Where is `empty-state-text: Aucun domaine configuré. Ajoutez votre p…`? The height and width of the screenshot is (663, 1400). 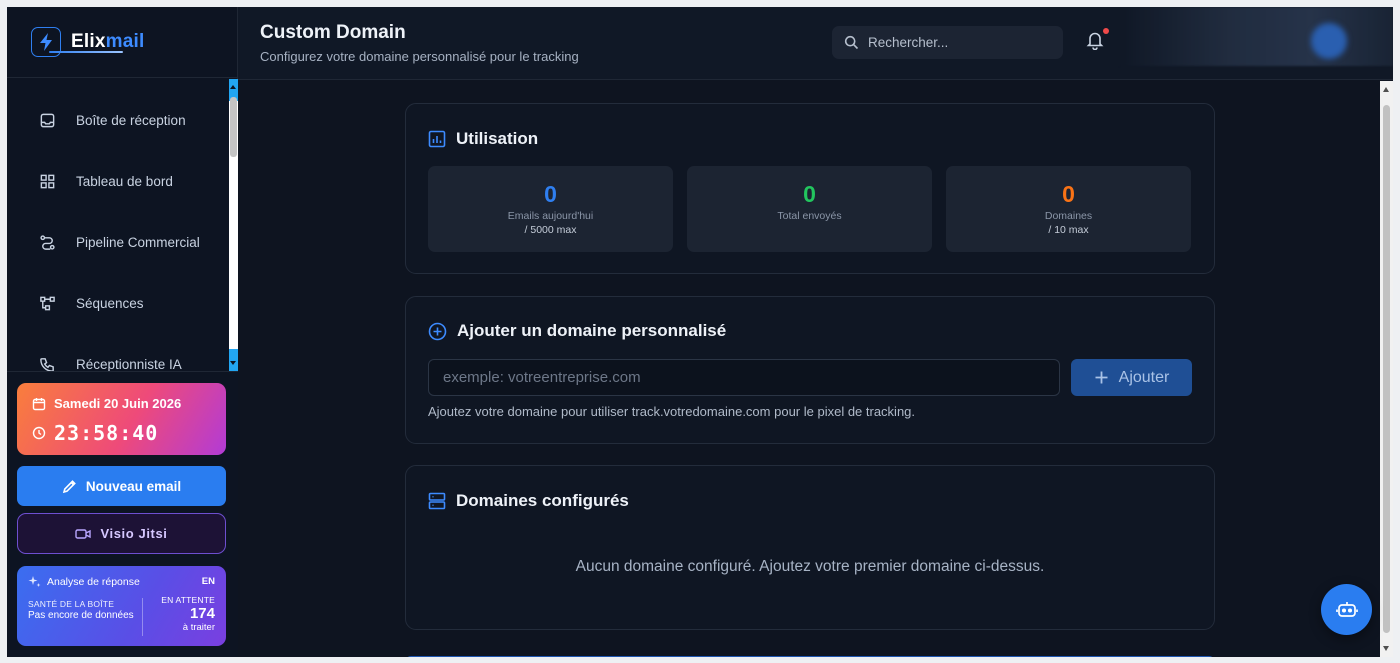
empty-state-text: Aucun domaine configuré. Ajoutez votre p… is located at coordinates (810, 566).